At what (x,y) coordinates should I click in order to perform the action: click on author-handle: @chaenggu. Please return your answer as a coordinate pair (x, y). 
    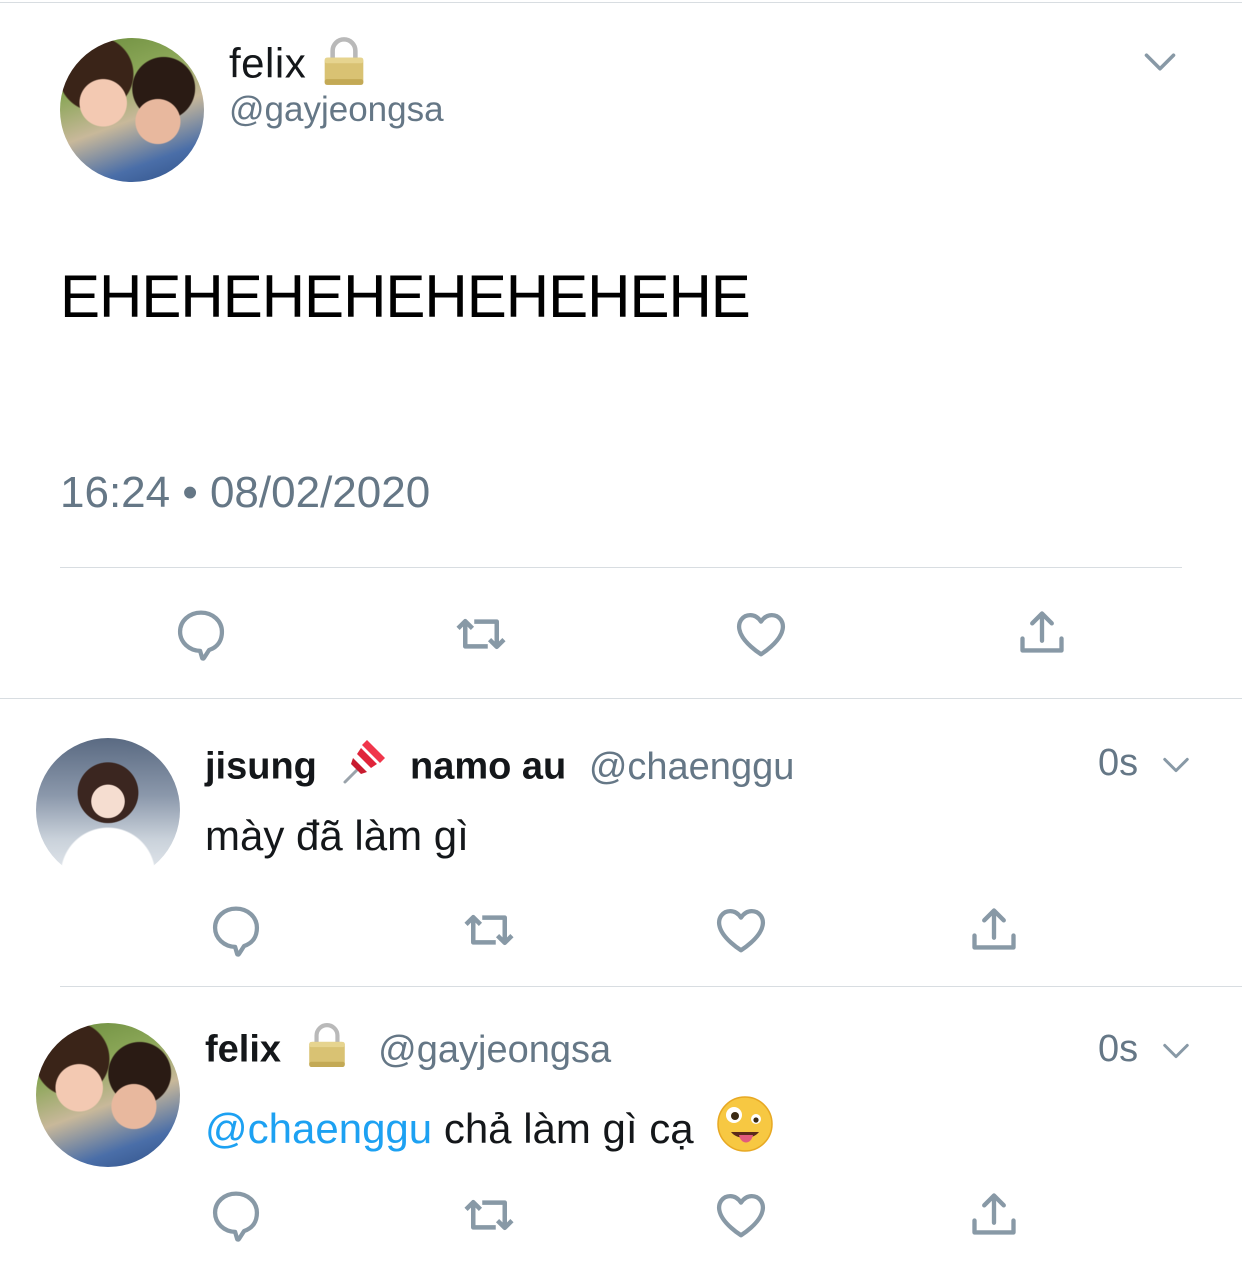
    Looking at the image, I should click on (692, 767).